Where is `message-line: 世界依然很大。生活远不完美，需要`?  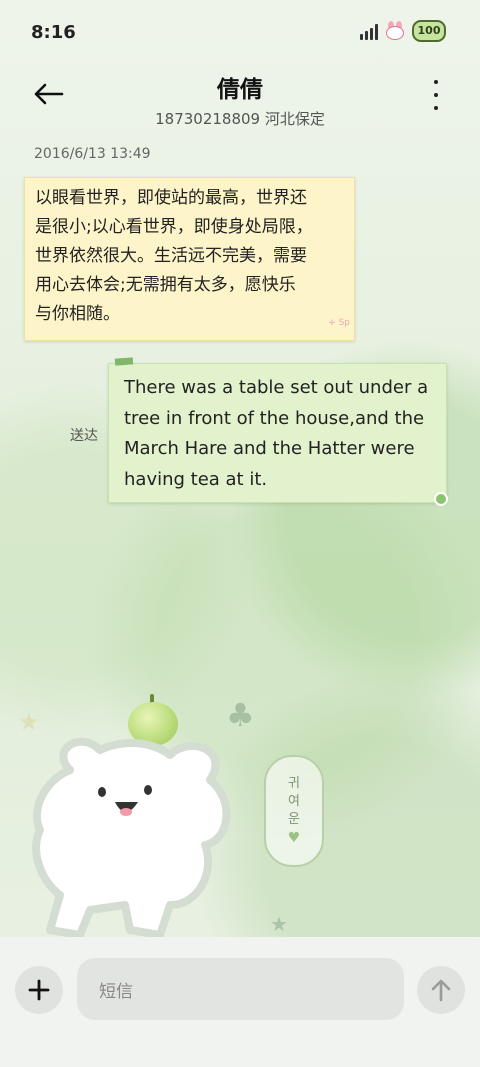
message-line: 世界依然很大。生活远不完美，需要 is located at coordinates (171, 256).